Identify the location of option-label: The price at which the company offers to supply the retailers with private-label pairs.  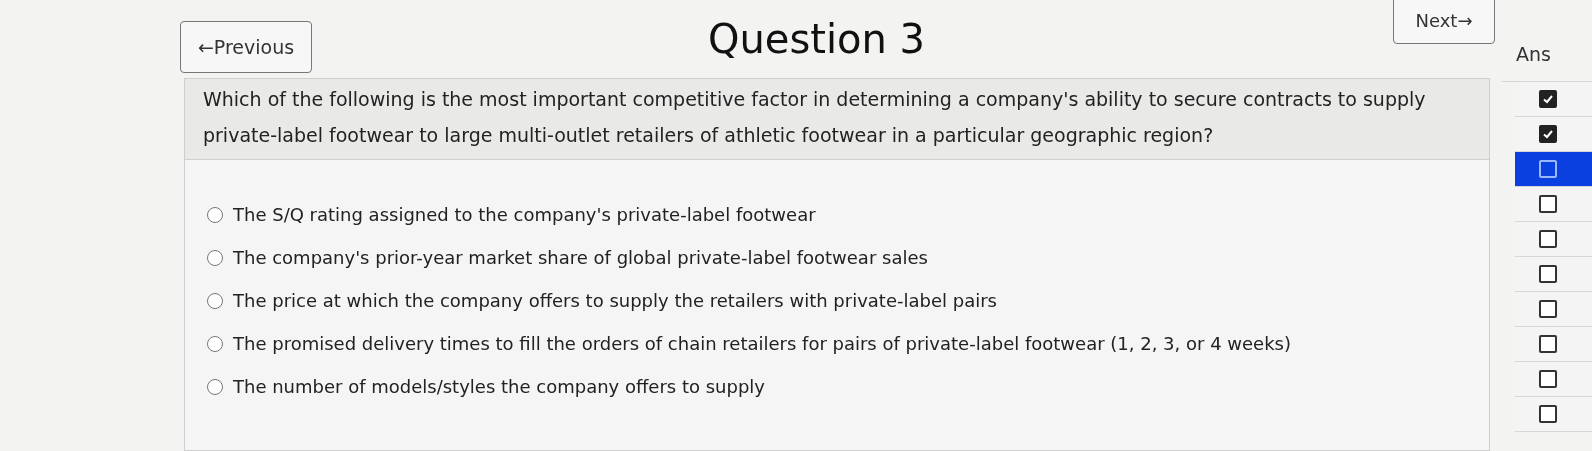
(615, 301).